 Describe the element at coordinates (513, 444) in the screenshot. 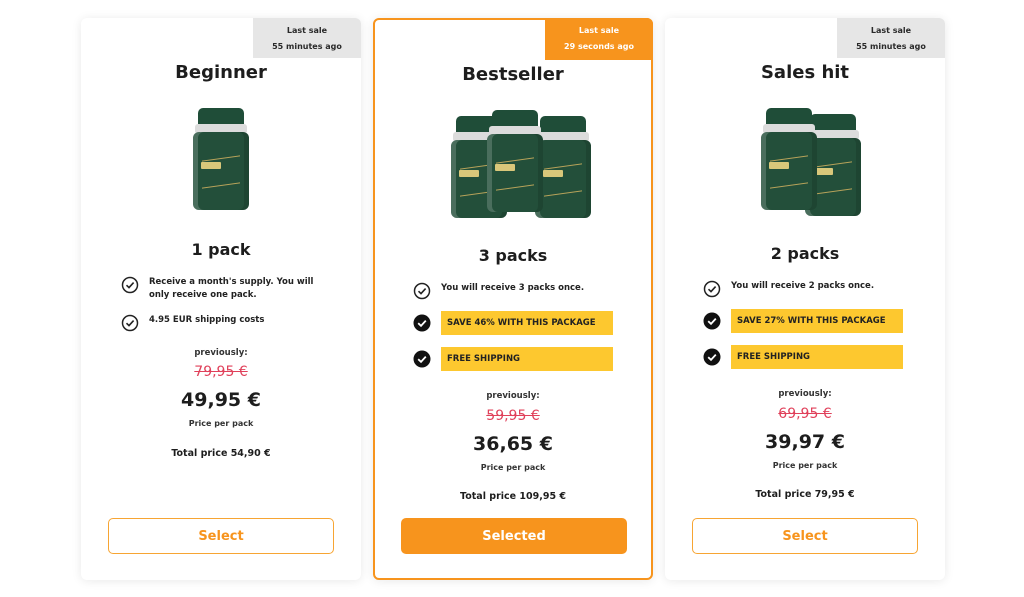

I see `price: 36,65 €` at that location.